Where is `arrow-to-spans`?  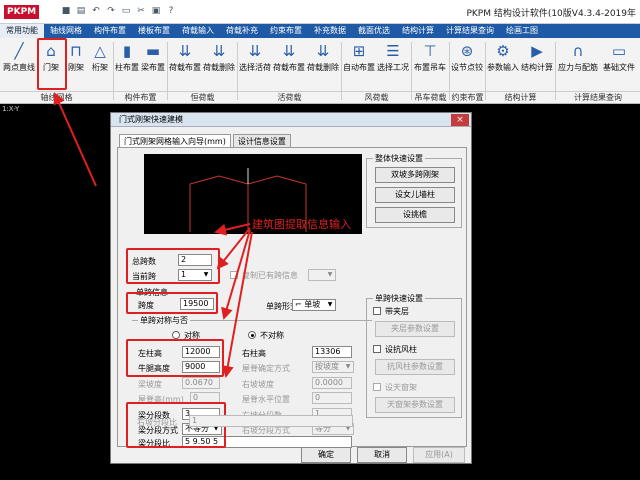
arrow-to-spans is located at coordinates (232, 229).